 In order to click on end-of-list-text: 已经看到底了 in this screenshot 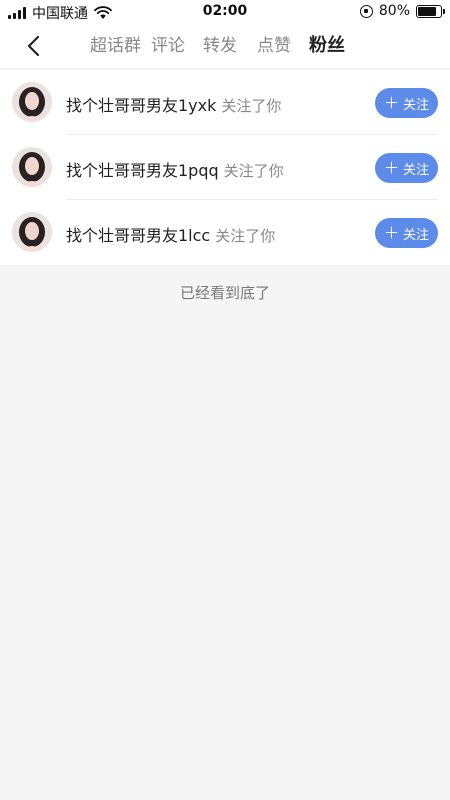, I will do `click(224, 293)`.